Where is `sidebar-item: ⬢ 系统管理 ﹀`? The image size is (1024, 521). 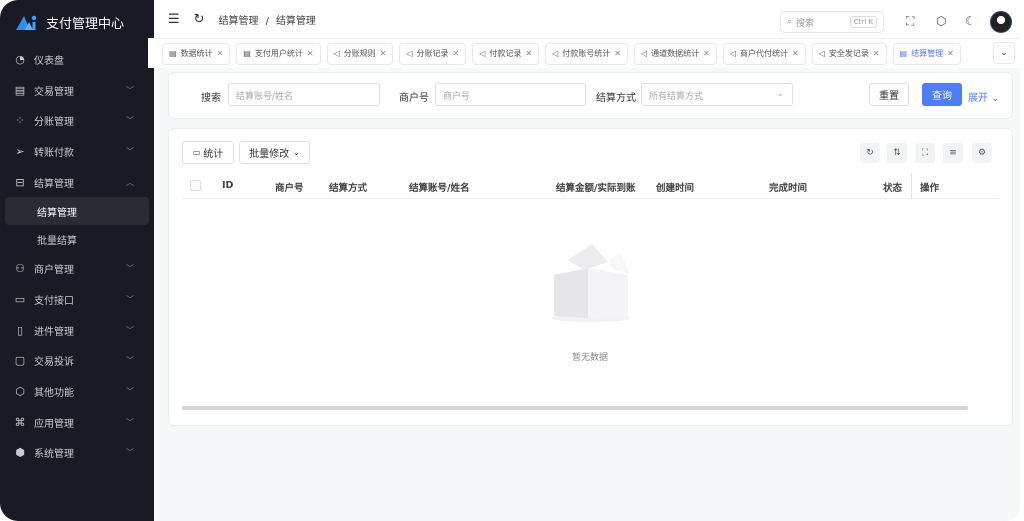 sidebar-item: ⬢ 系统管理 ﹀ is located at coordinates (77, 453).